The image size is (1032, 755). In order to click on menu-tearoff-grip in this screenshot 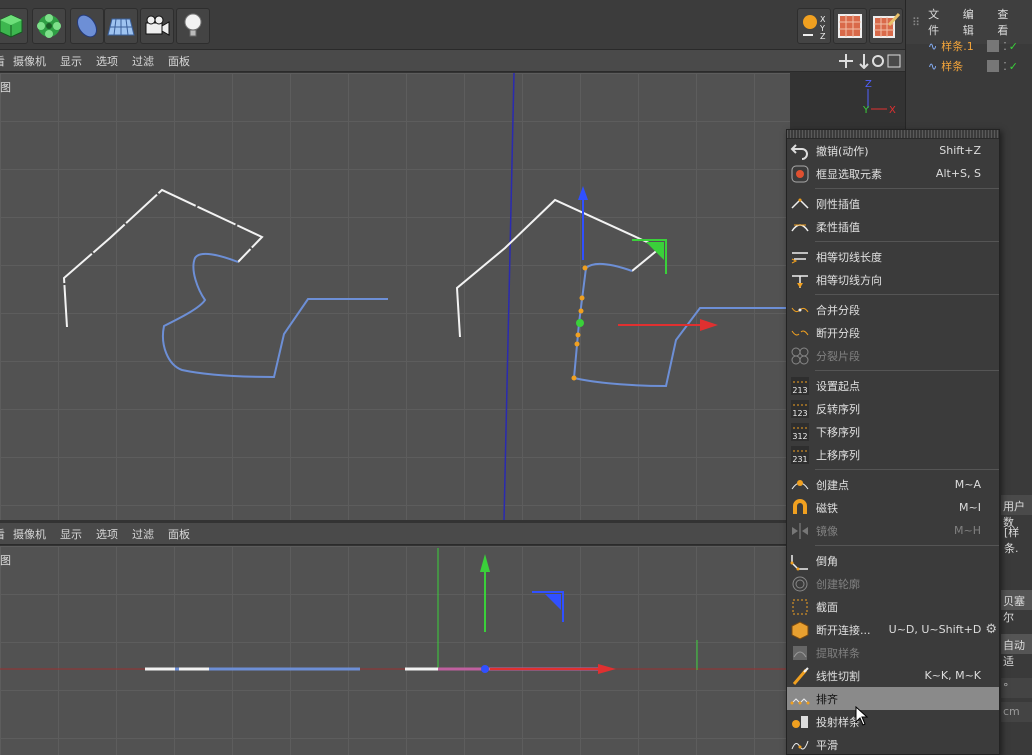, I will do `click(893, 134)`.